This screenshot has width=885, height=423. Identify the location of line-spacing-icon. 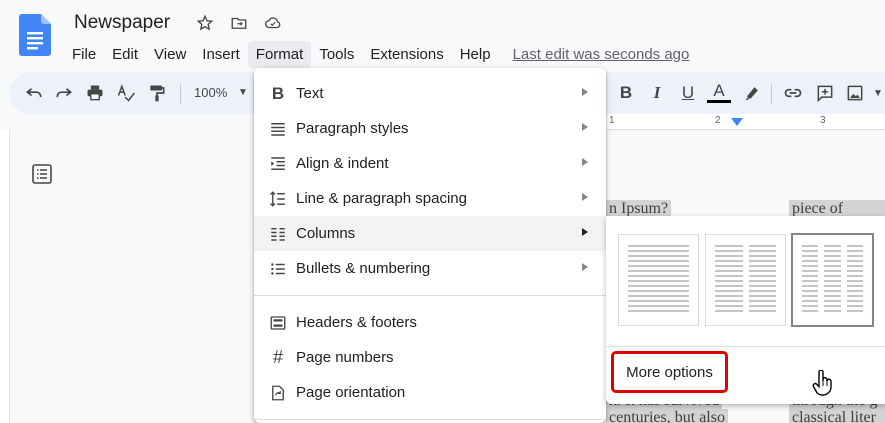
(278, 199).